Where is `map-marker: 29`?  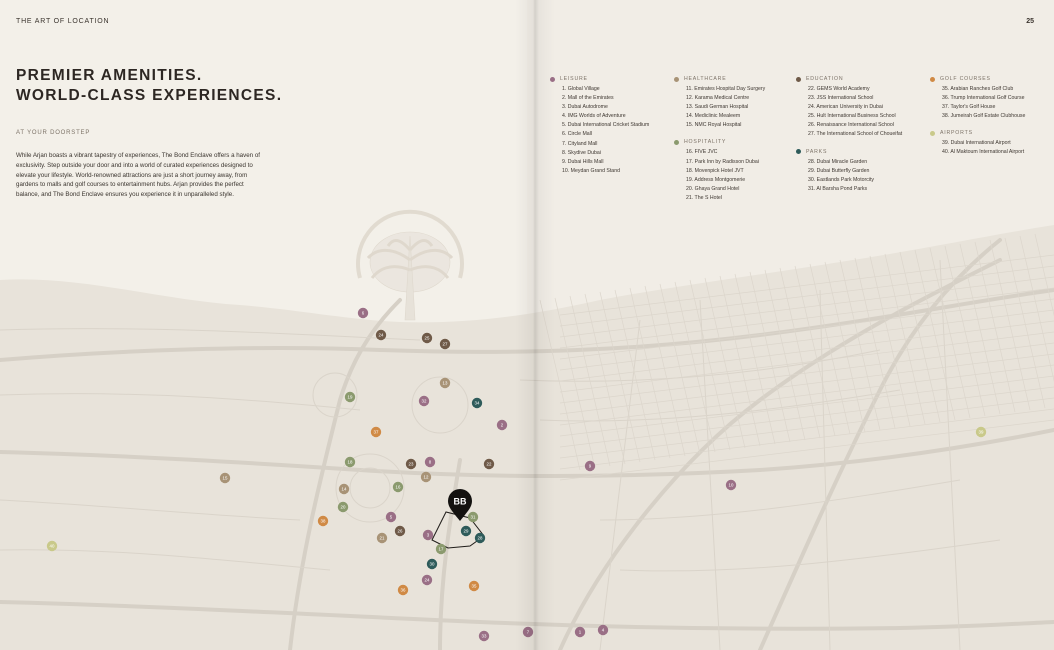 map-marker: 29 is located at coordinates (466, 531).